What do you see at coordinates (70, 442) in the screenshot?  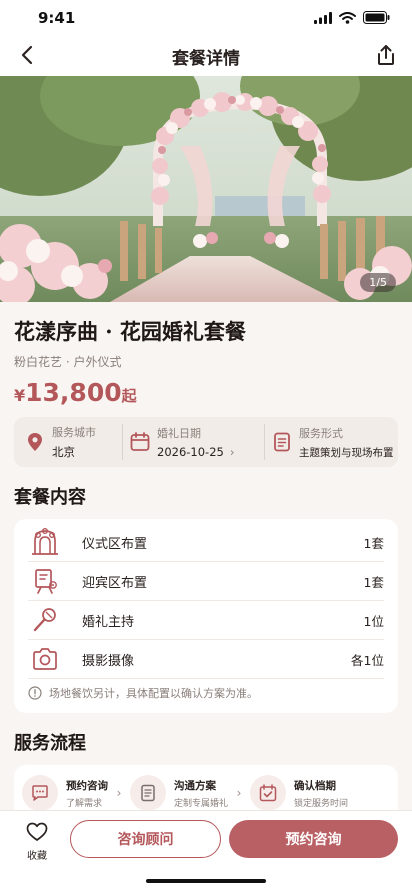 I see `fact-city: 服务城市 北京` at bounding box center [70, 442].